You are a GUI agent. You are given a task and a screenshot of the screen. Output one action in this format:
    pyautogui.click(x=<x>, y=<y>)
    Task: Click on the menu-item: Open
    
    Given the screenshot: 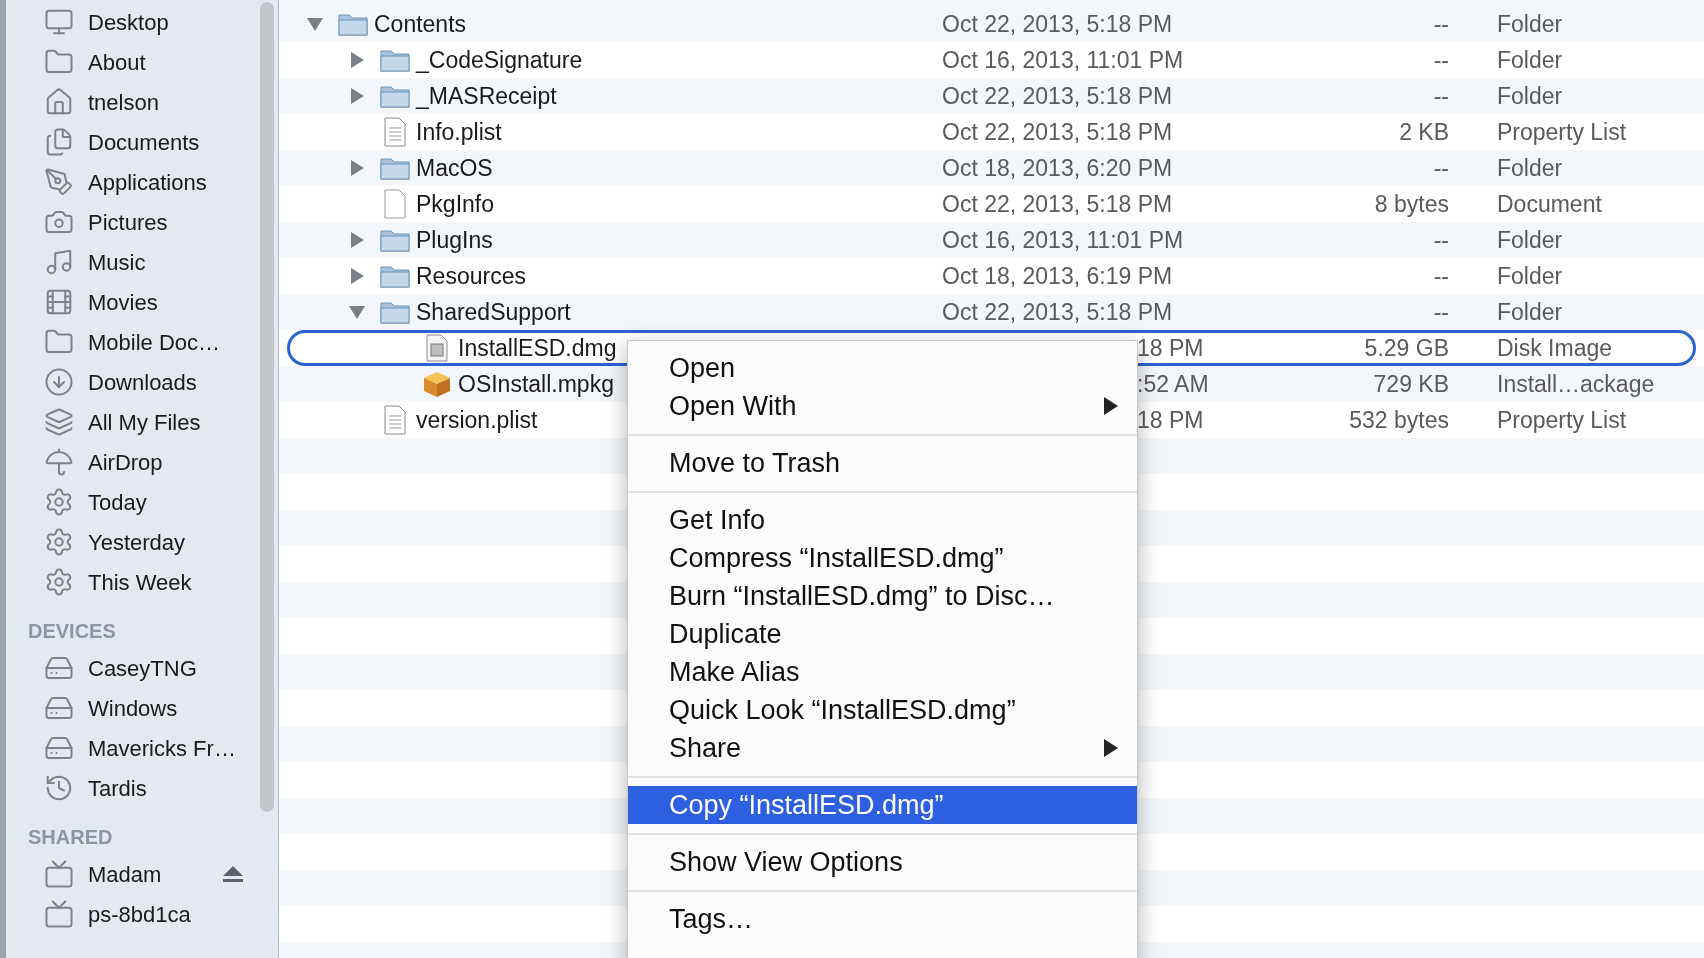 What is the action you would take?
    pyautogui.click(x=882, y=368)
    